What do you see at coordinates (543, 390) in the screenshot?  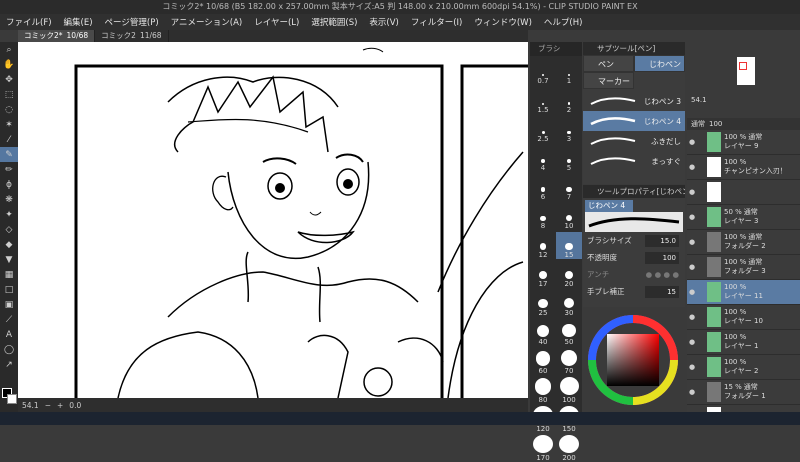 I see `brush-size-option: 80` at bounding box center [543, 390].